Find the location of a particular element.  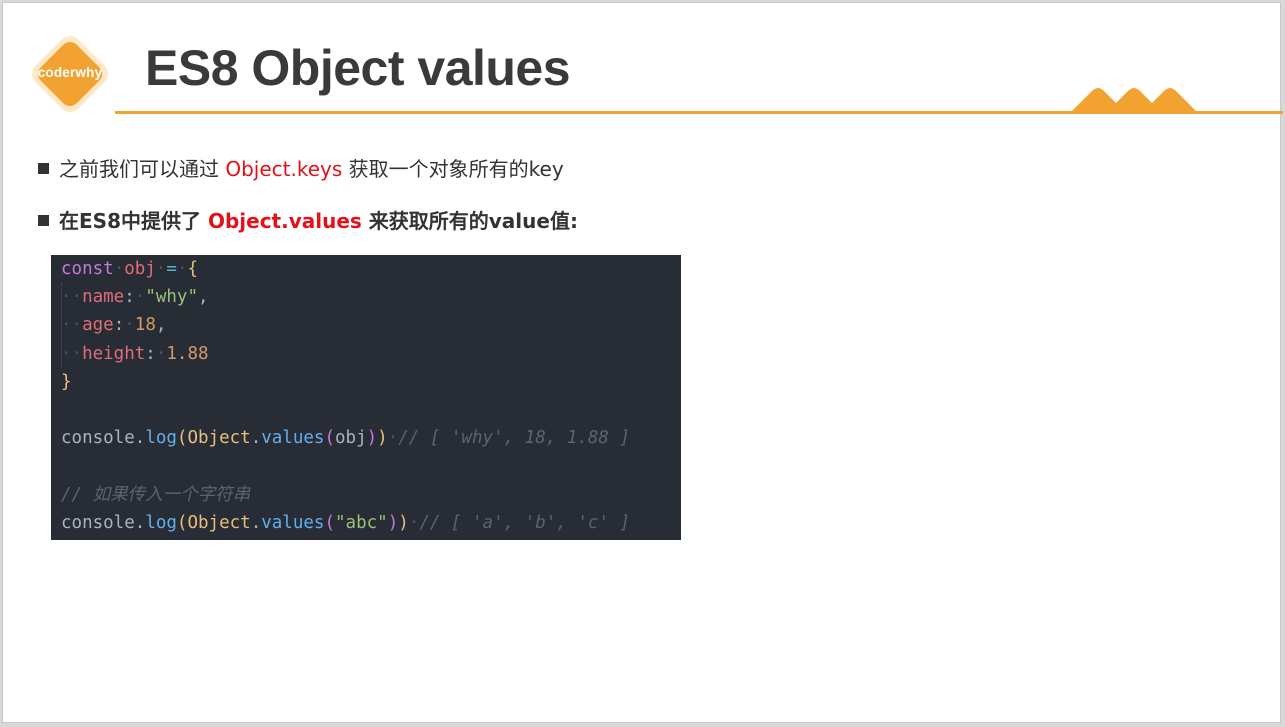

code-line-2: ··name:·"why", is located at coordinates (135, 297).